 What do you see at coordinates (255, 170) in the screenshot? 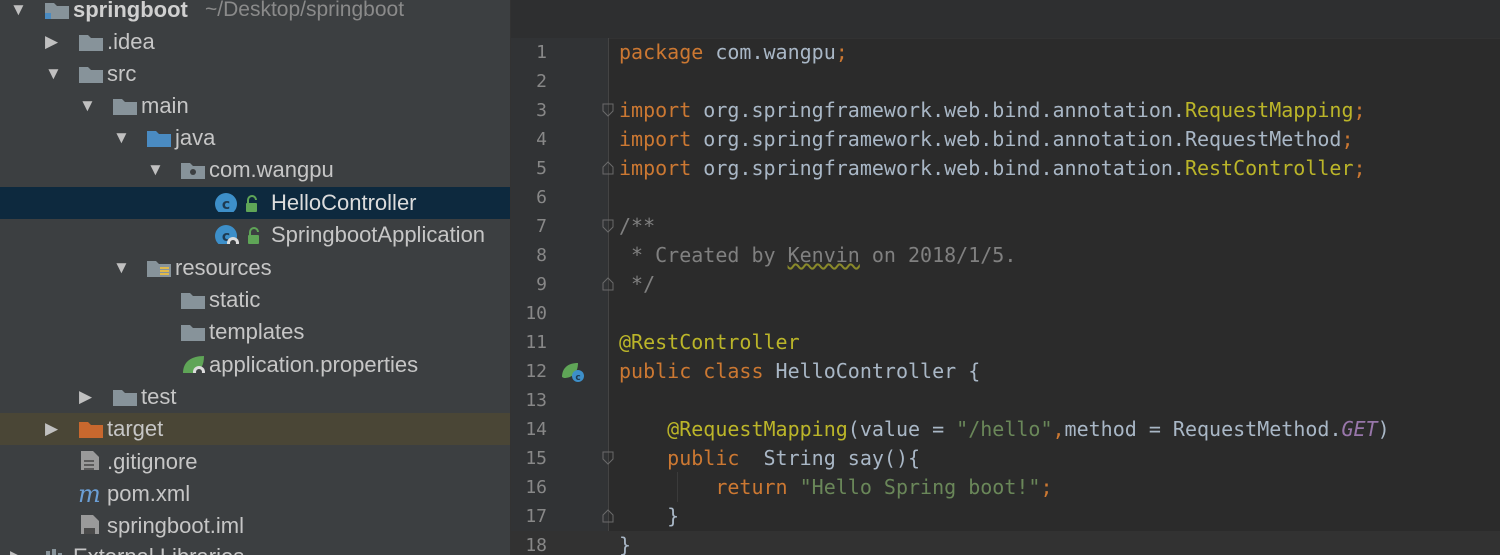
I see `tree-row-com-wangpu: ▼ com.wangpu` at bounding box center [255, 170].